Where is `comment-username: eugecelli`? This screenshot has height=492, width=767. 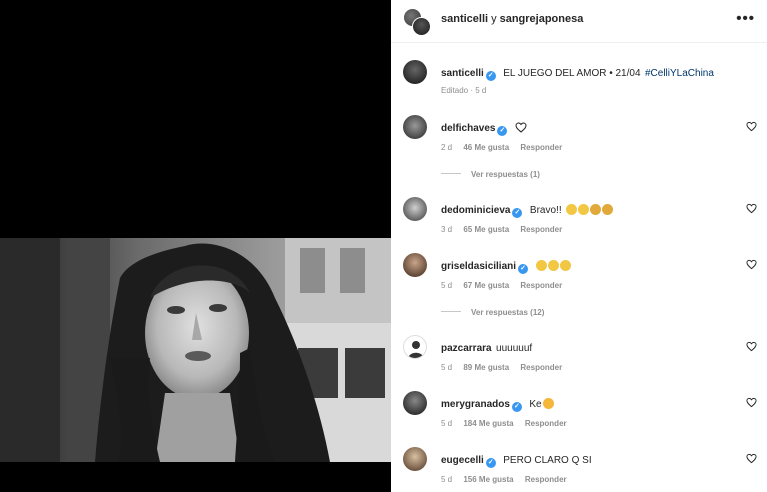
comment-username: eugecelli is located at coordinates (462, 460).